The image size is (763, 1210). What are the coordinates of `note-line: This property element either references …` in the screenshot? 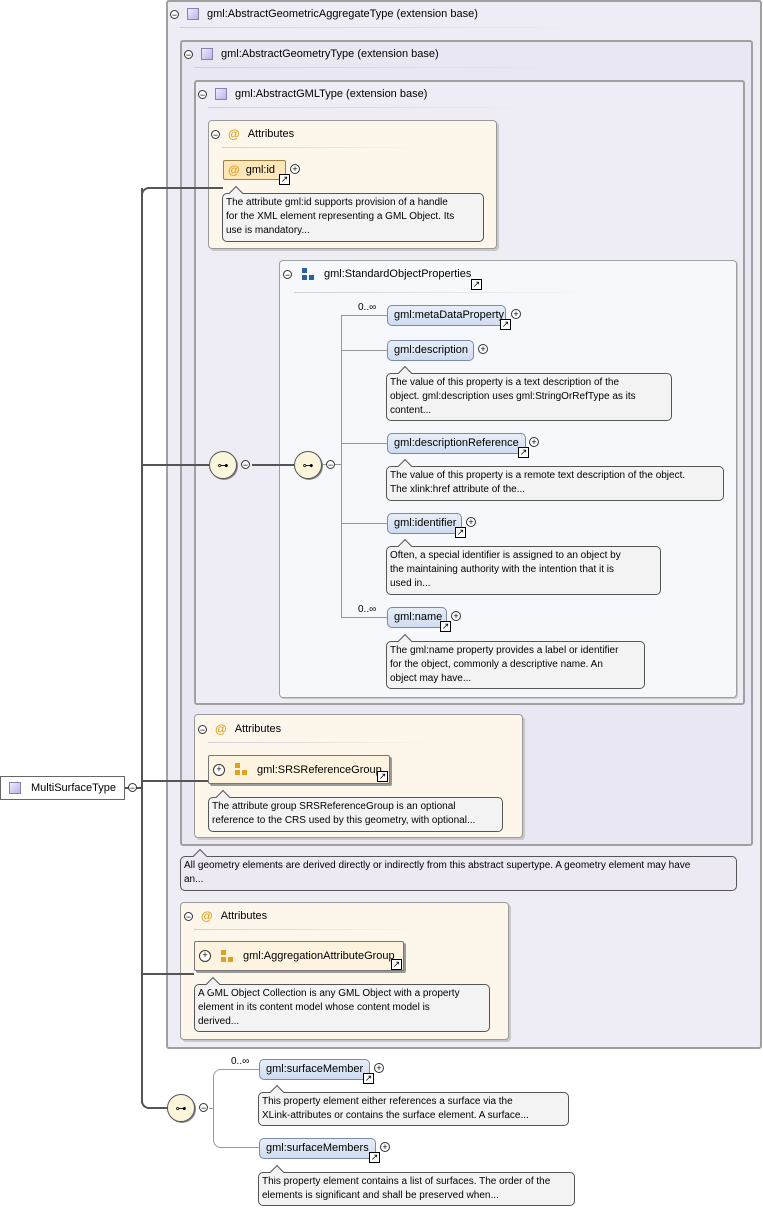 It's located at (387, 1101).